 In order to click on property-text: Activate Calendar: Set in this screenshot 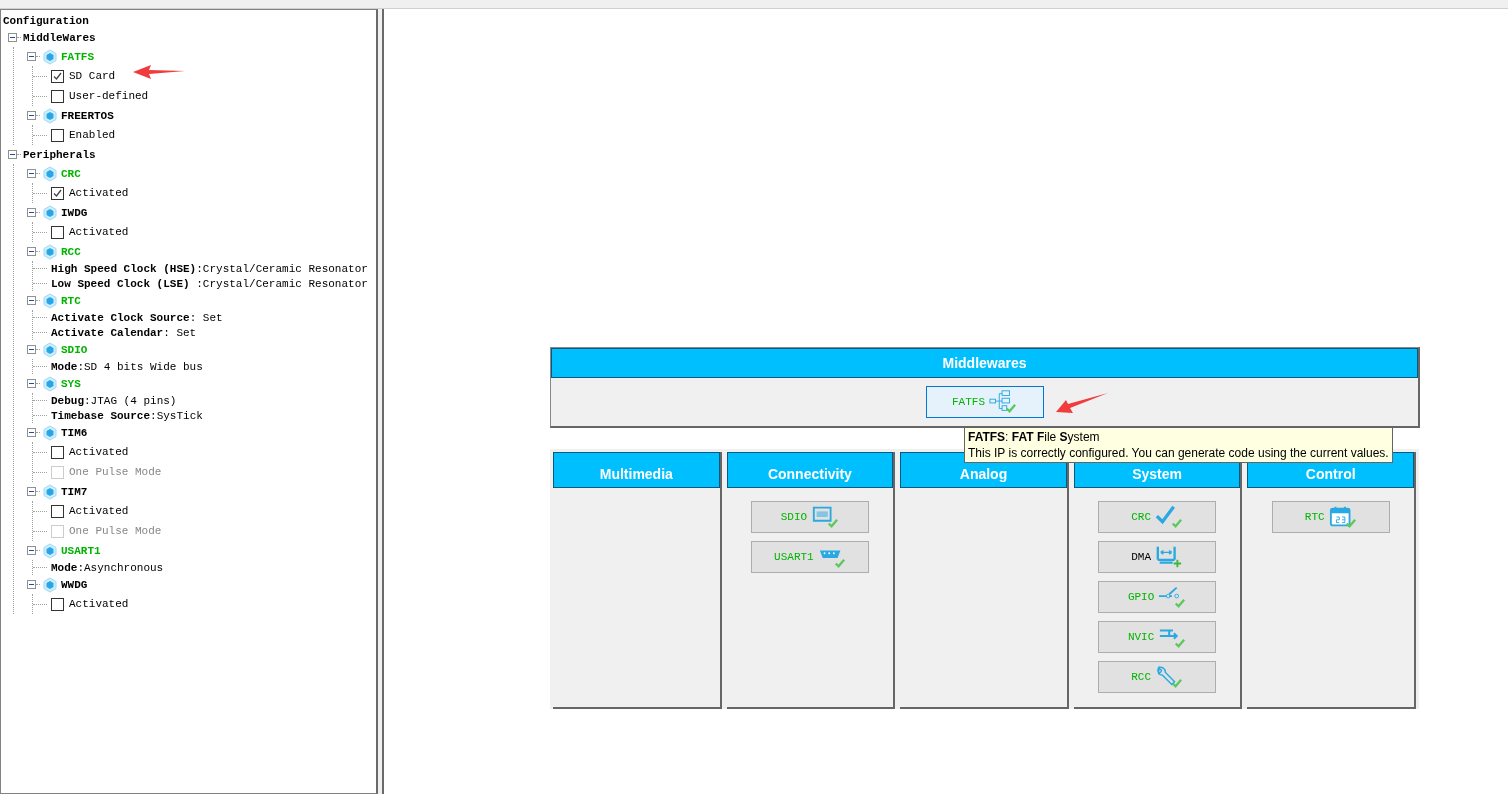, I will do `click(124, 332)`.